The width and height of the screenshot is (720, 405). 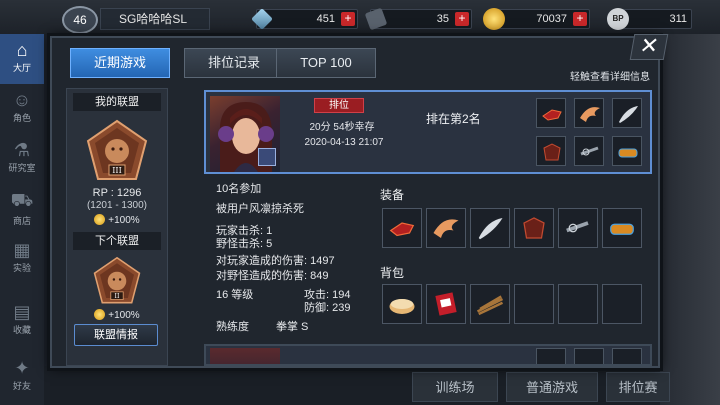 What do you see at coordinates (342, 127) in the screenshot?
I see `survival-time: 20分 54秒幸存` at bounding box center [342, 127].